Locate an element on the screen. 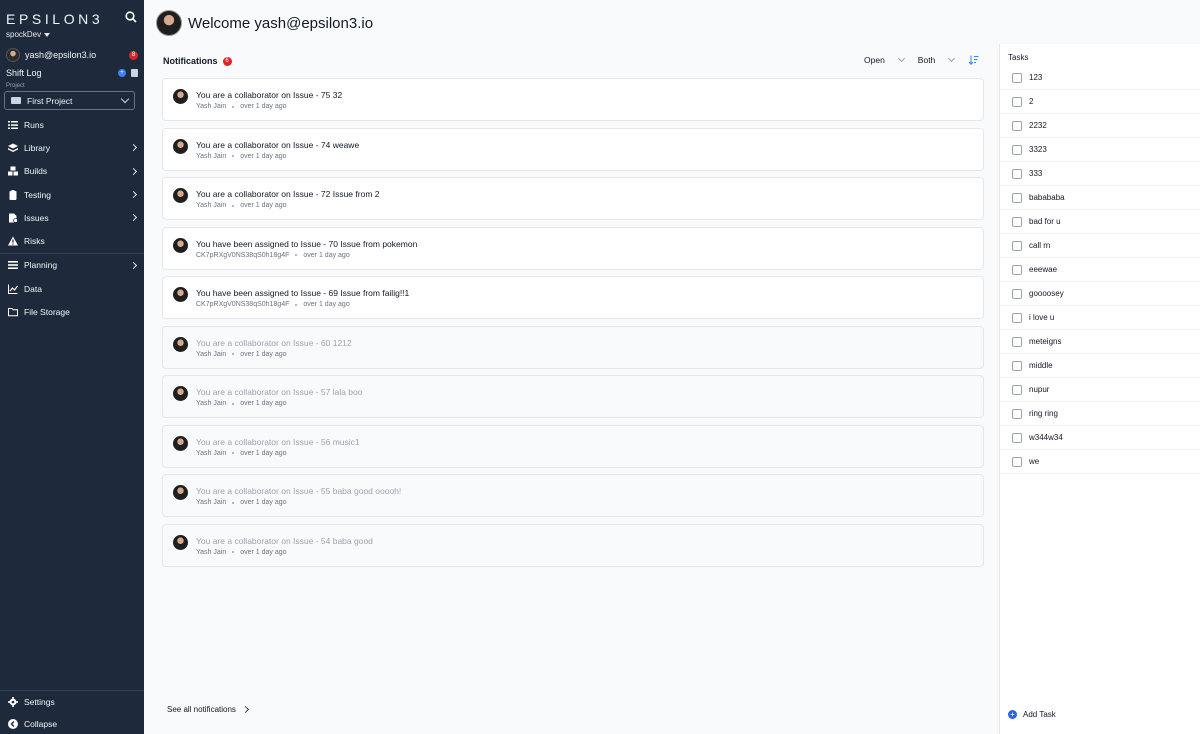  shift-log-link: Shift Log + is located at coordinates (72, 73).